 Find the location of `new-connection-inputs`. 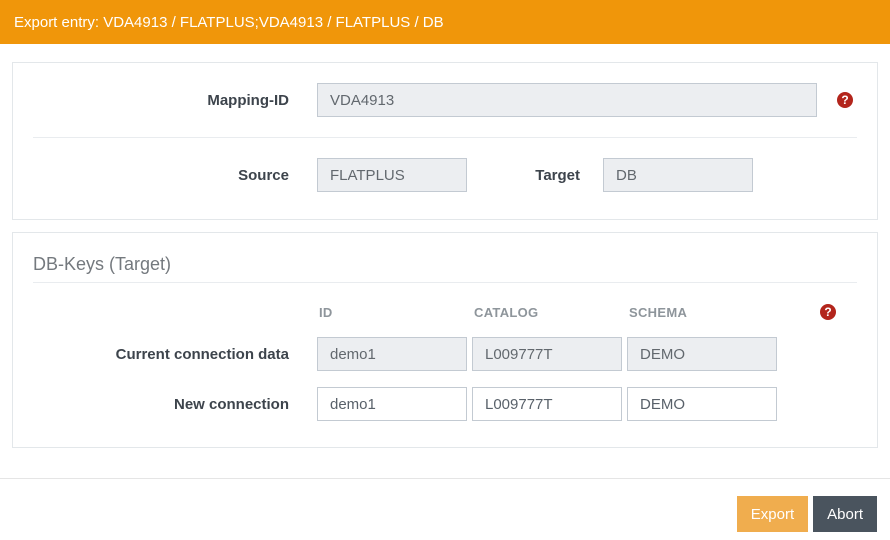

new-connection-inputs is located at coordinates (547, 404).